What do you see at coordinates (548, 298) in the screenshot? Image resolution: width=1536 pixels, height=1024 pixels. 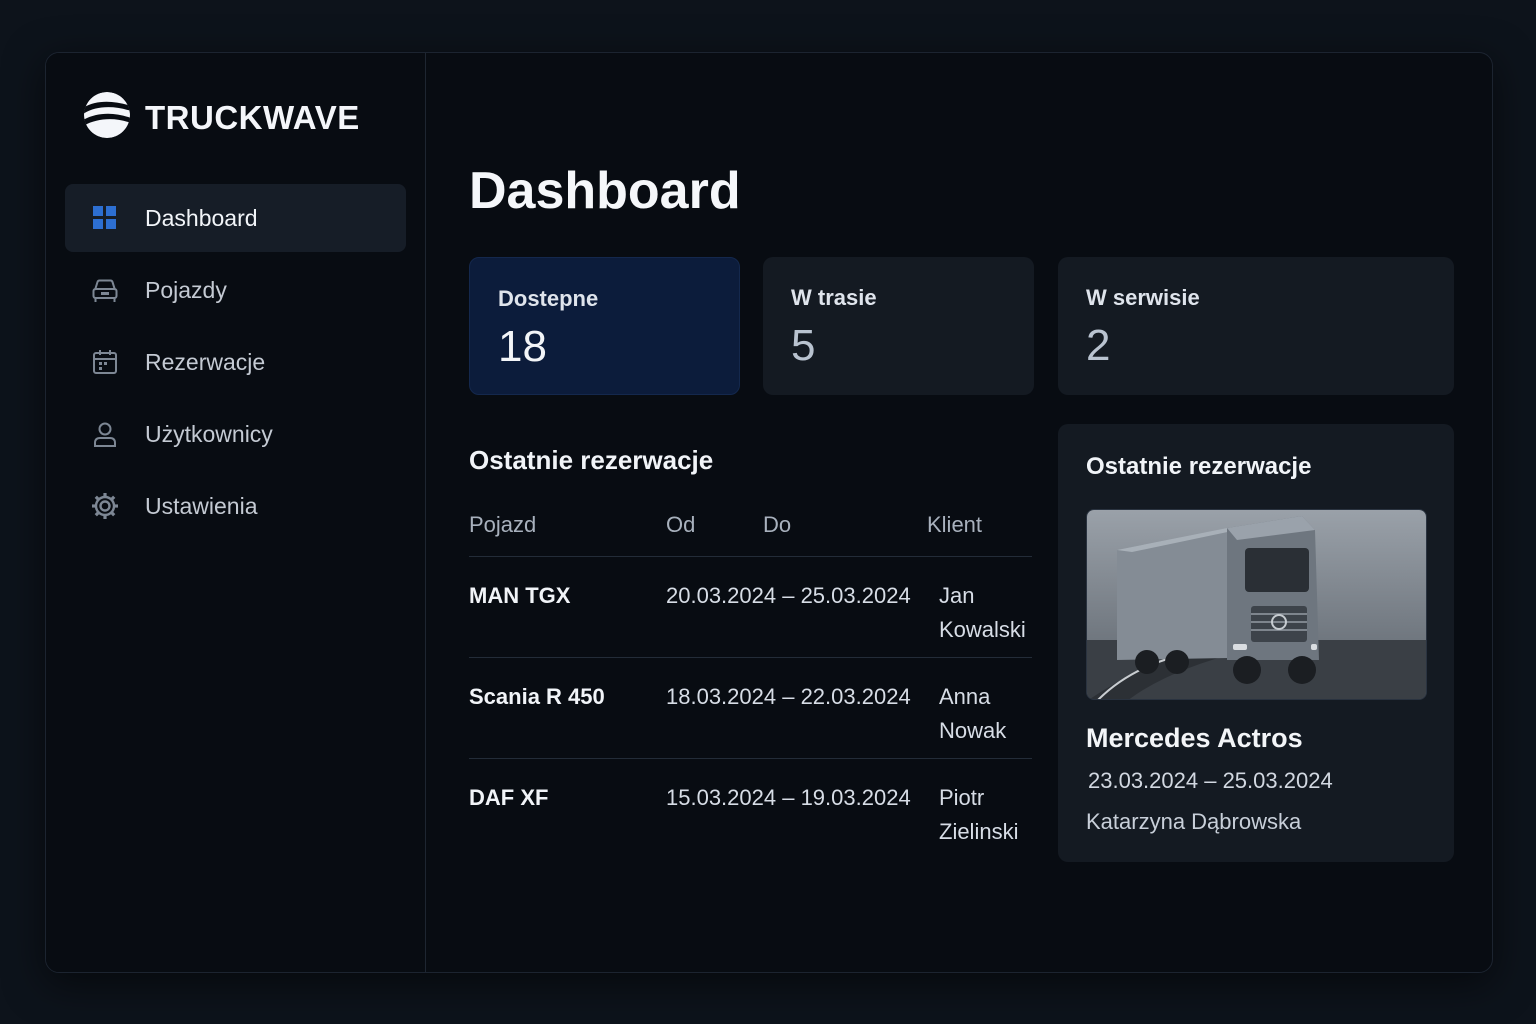 I see `stat-label: Dostepne` at bounding box center [548, 298].